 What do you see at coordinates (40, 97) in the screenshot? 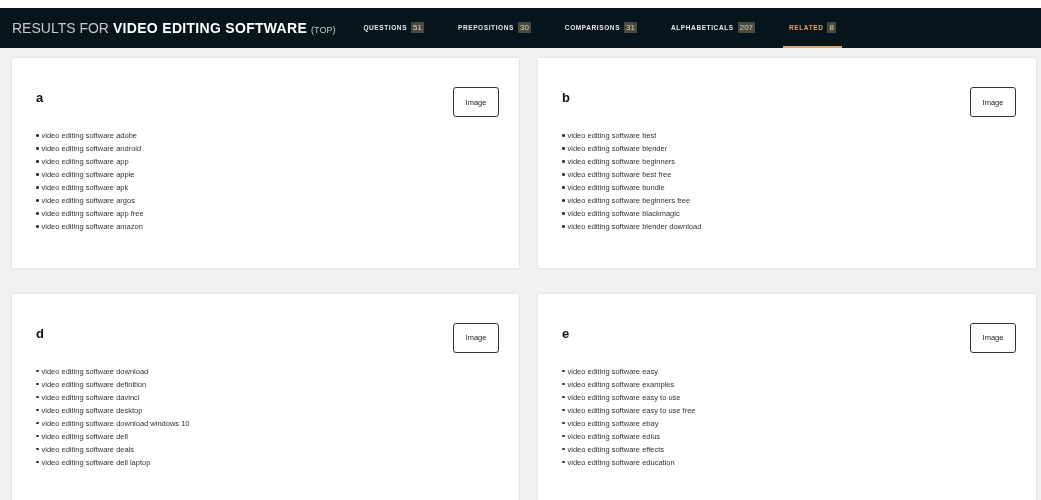
I see `letter-heading: a` at bounding box center [40, 97].